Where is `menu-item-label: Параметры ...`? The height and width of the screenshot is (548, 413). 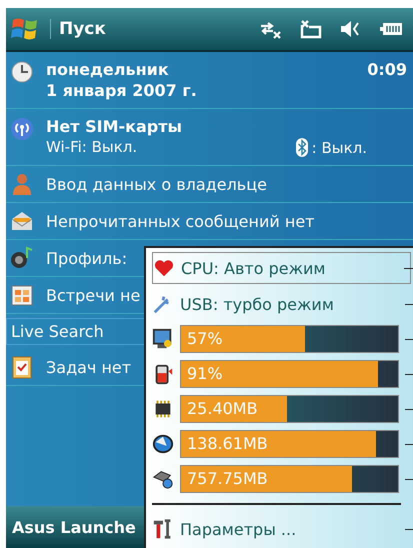 menu-item-label: Параметры ... is located at coordinates (239, 529).